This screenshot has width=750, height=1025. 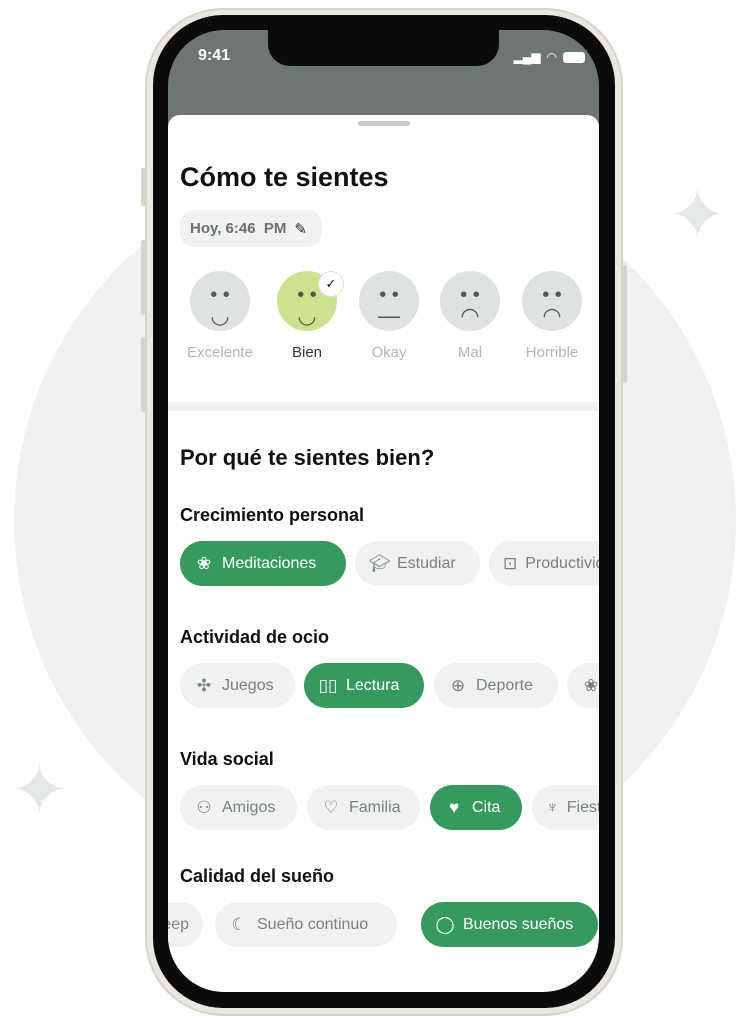 What do you see at coordinates (204, 685) in the screenshot?
I see `puzzle-icon: ✣` at bounding box center [204, 685].